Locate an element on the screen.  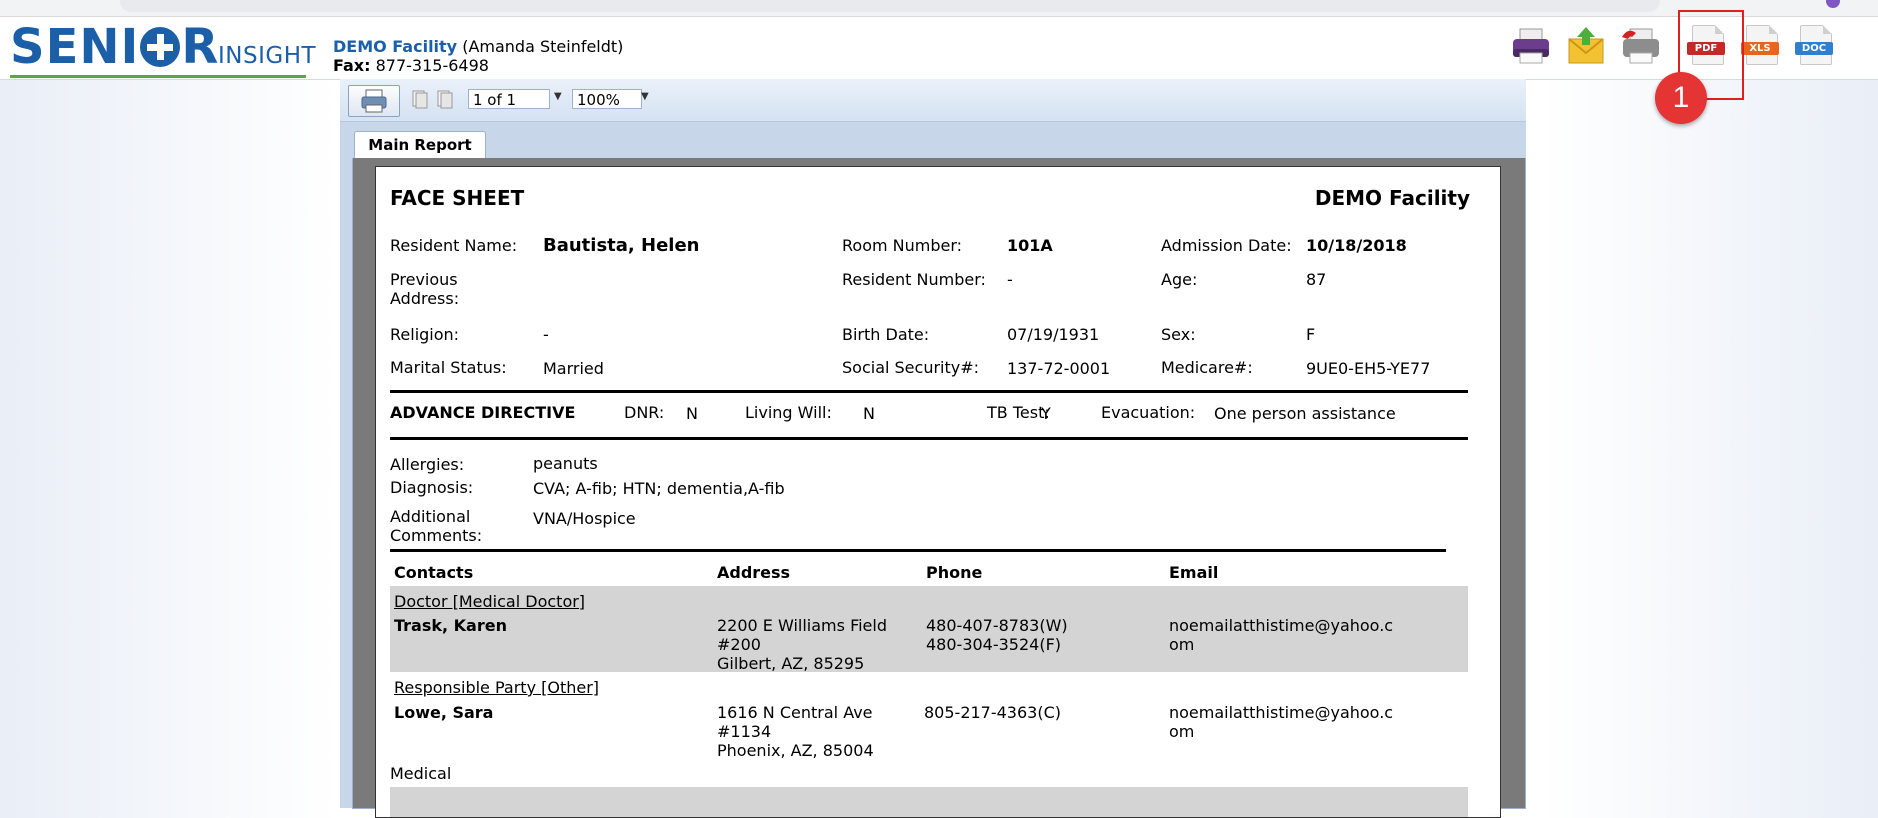
marital-status: Married is located at coordinates (573, 368).